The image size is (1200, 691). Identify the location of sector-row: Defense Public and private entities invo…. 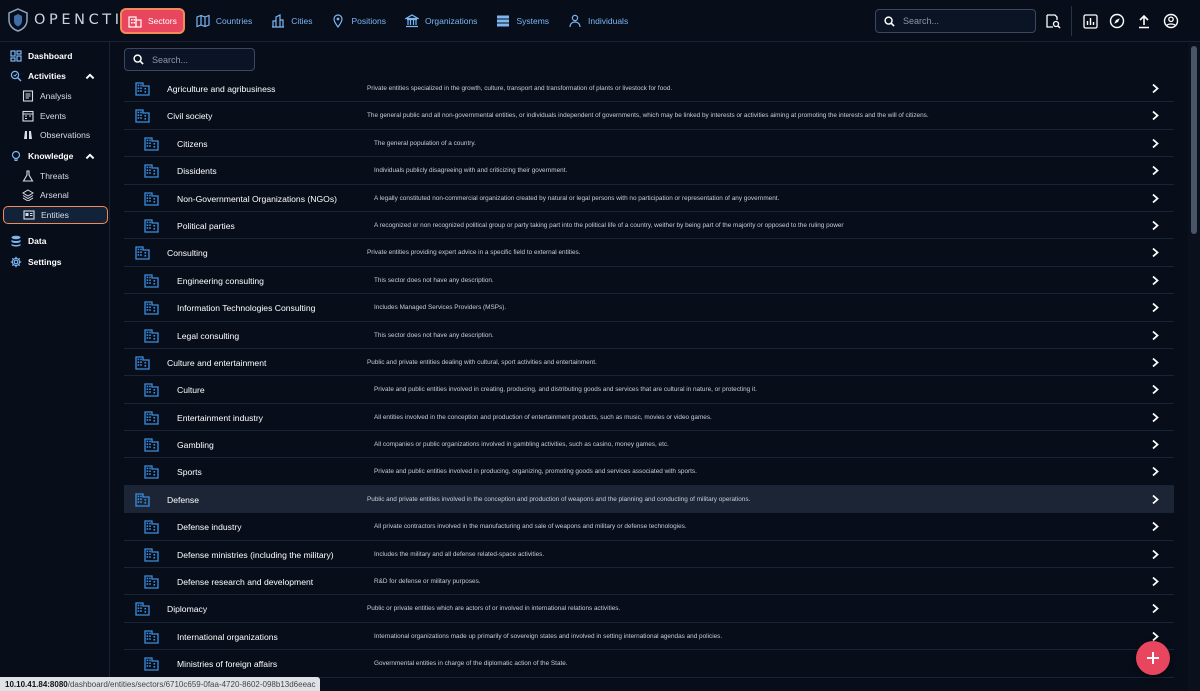
(649, 499).